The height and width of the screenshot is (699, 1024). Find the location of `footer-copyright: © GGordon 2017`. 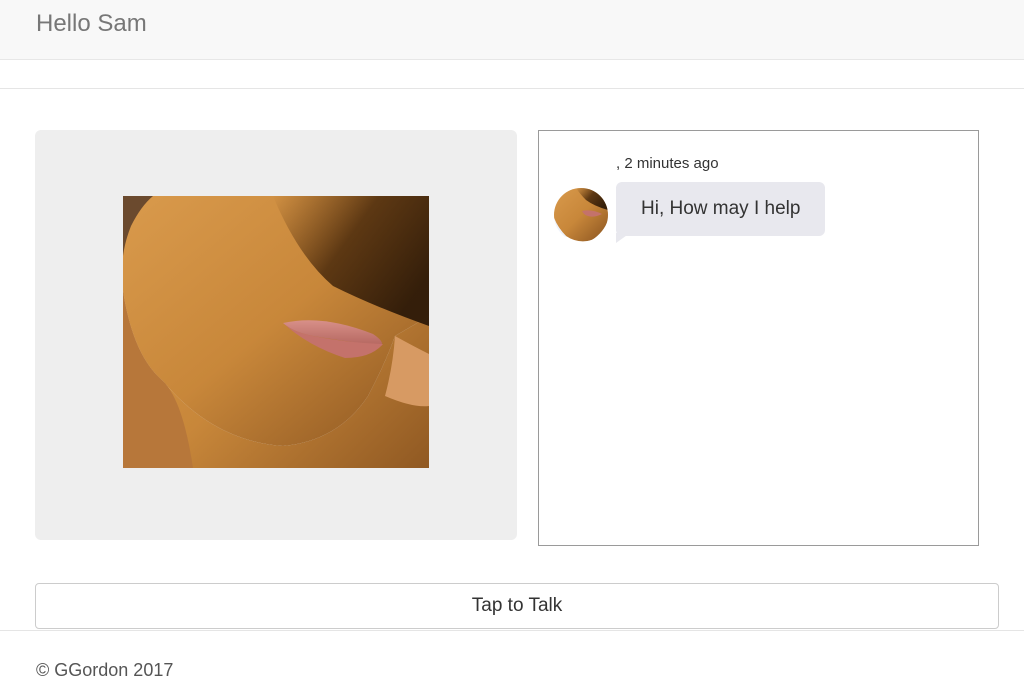

footer-copyright: © GGordon 2017 is located at coordinates (105, 670).